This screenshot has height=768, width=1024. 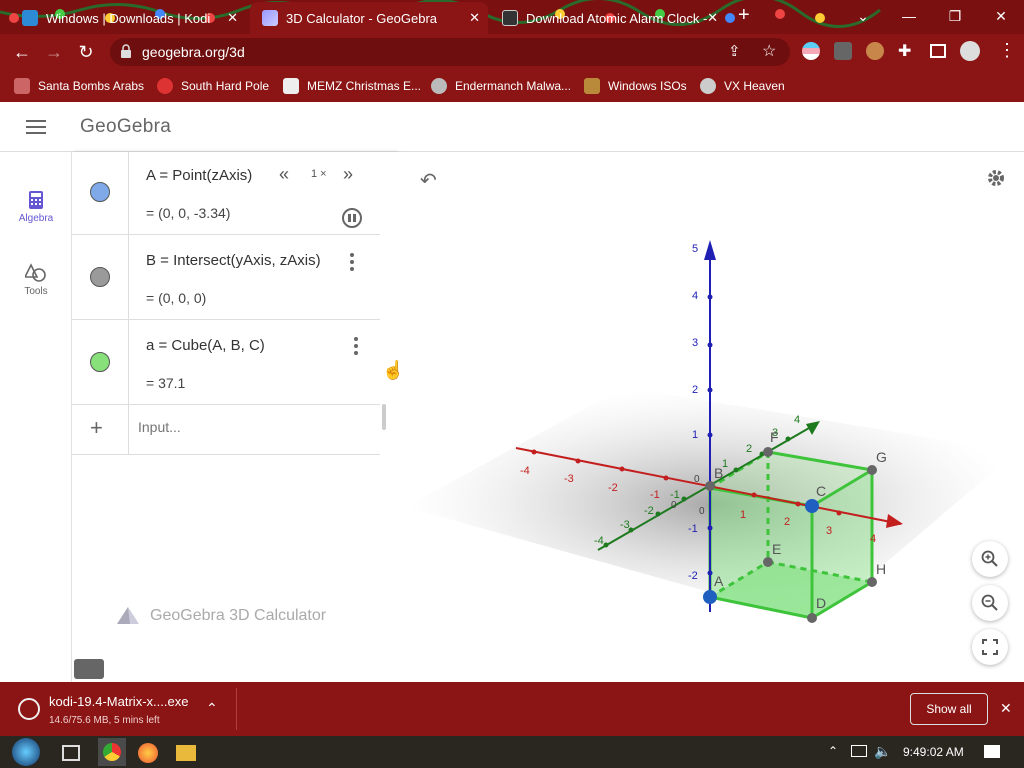 What do you see at coordinates (769, 51) in the screenshot?
I see `bookmark-star-icon: ☆` at bounding box center [769, 51].